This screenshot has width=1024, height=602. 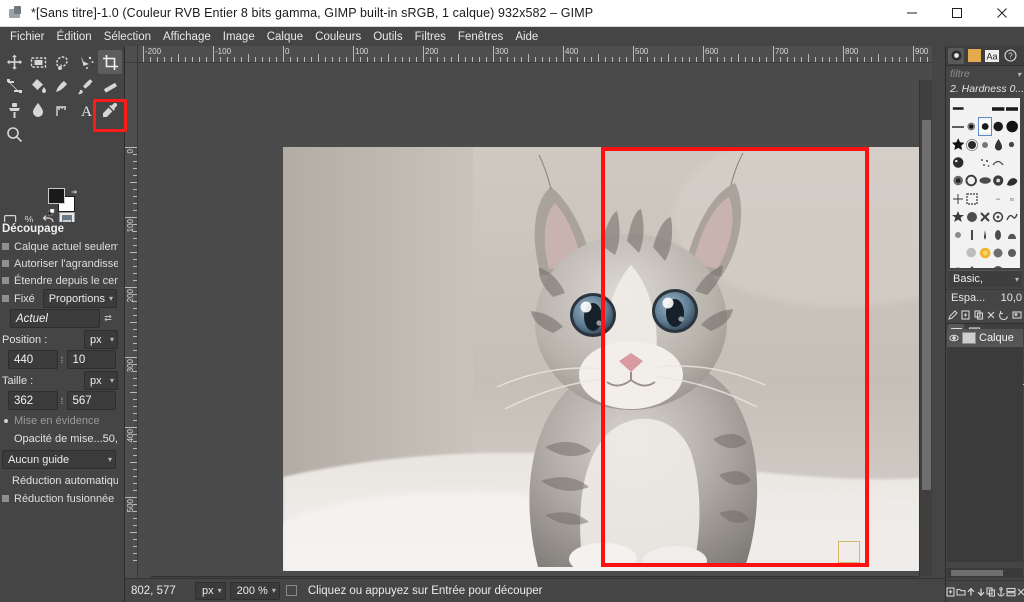 What do you see at coordinates (974, 56) in the screenshot?
I see `tab-patterns` at bounding box center [974, 56].